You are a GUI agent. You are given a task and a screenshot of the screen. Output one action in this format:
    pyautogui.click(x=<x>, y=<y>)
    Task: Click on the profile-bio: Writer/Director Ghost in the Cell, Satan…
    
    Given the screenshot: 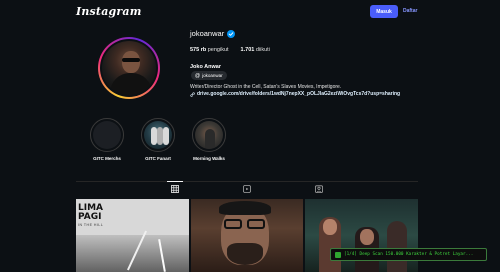 What is the action you would take?
    pyautogui.click(x=266, y=87)
    